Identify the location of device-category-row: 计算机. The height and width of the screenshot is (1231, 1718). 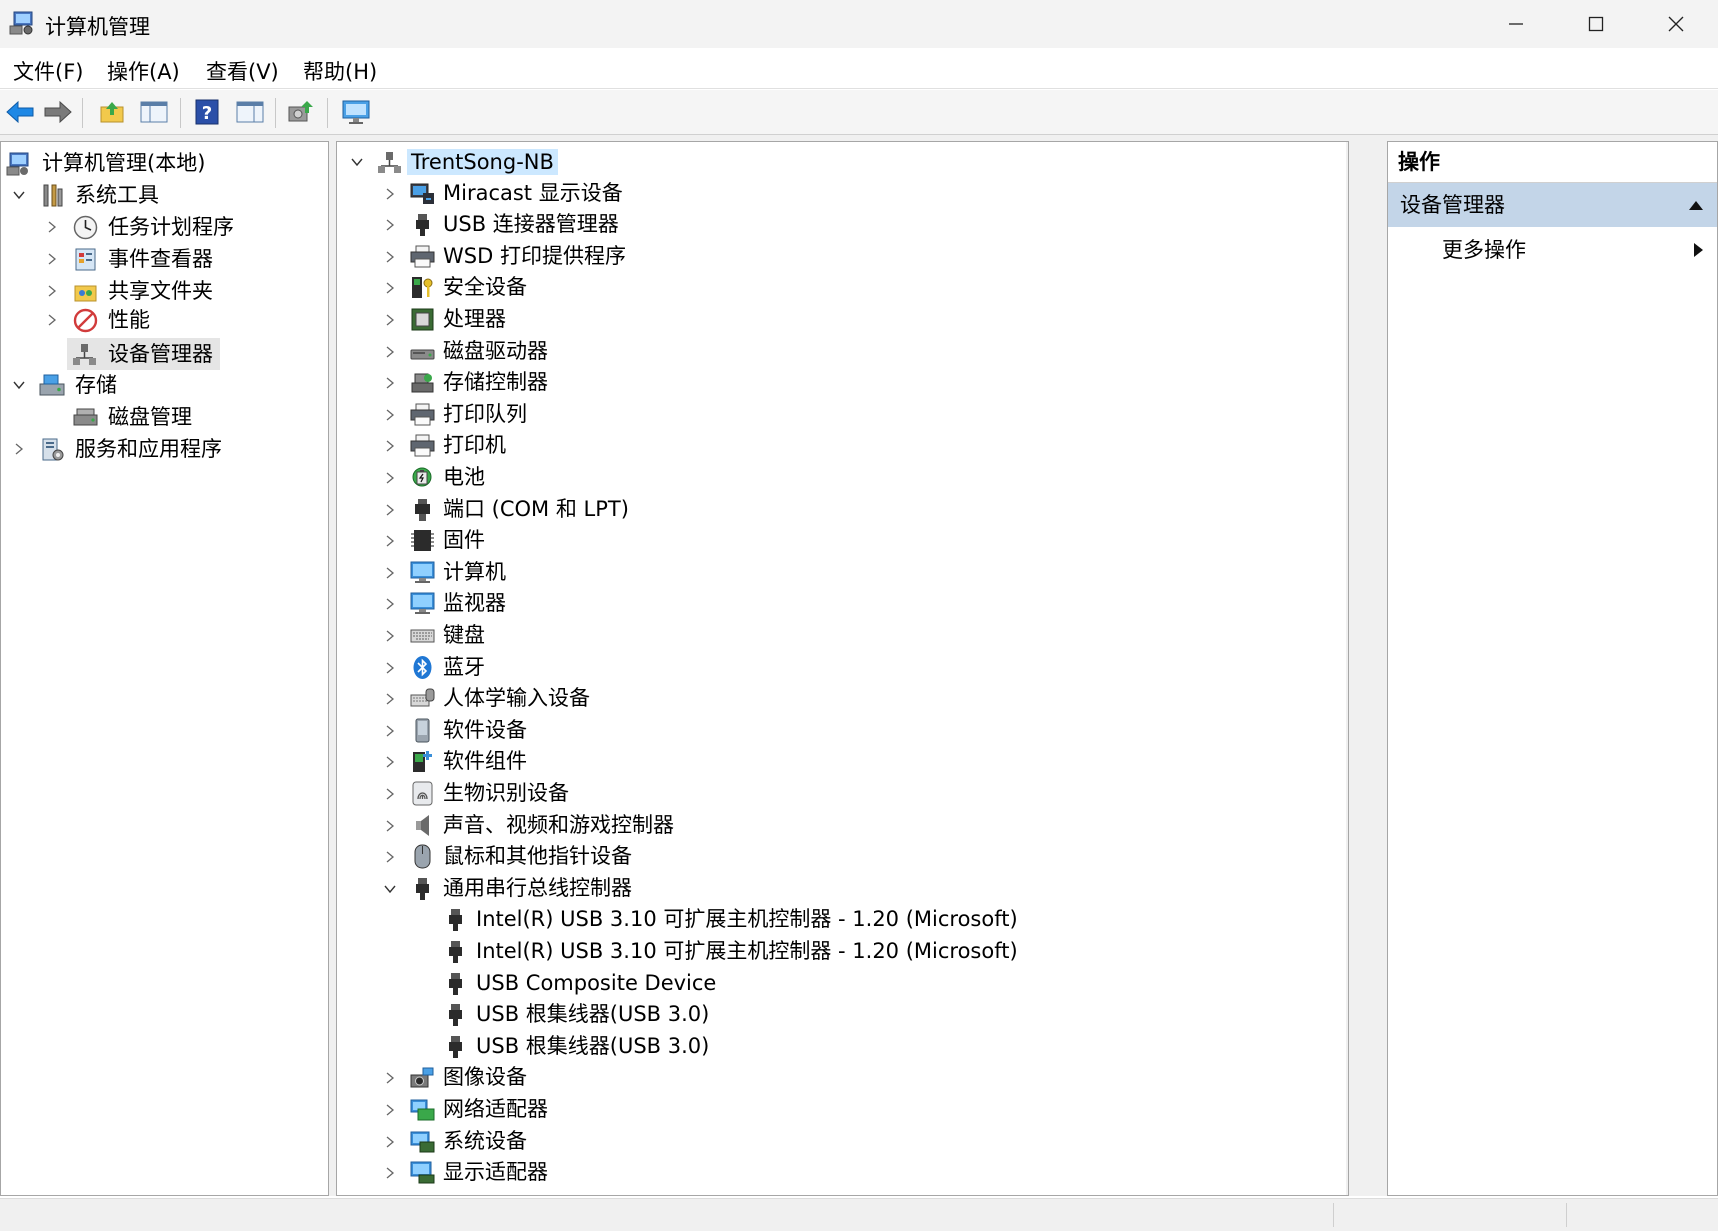
(837, 572).